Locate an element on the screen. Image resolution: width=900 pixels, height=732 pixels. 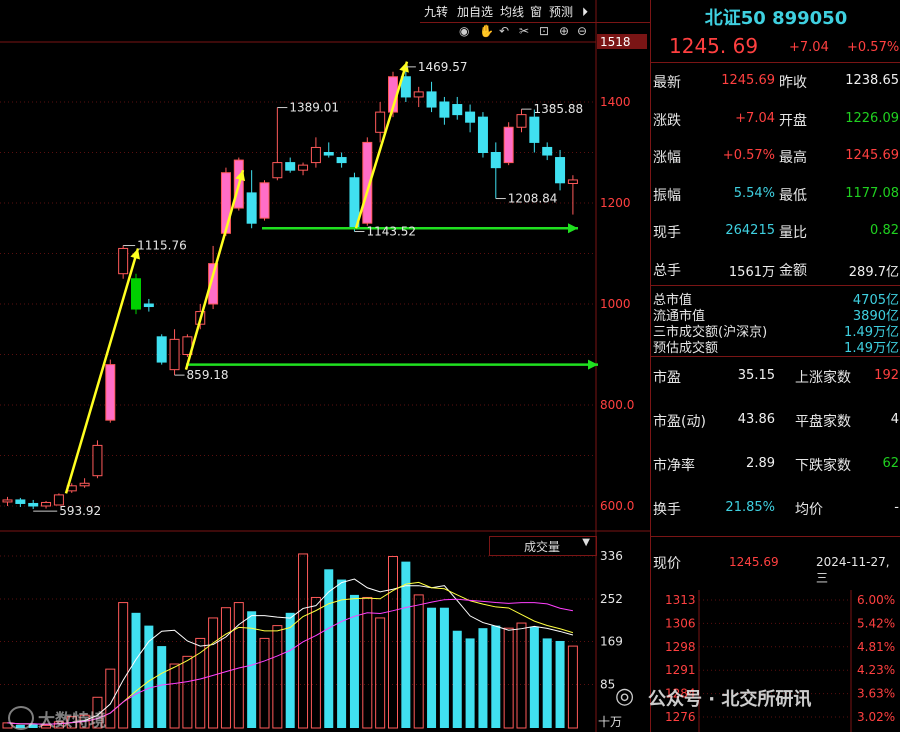
quote-row-value: 5.54% is located at coordinates (754, 193).